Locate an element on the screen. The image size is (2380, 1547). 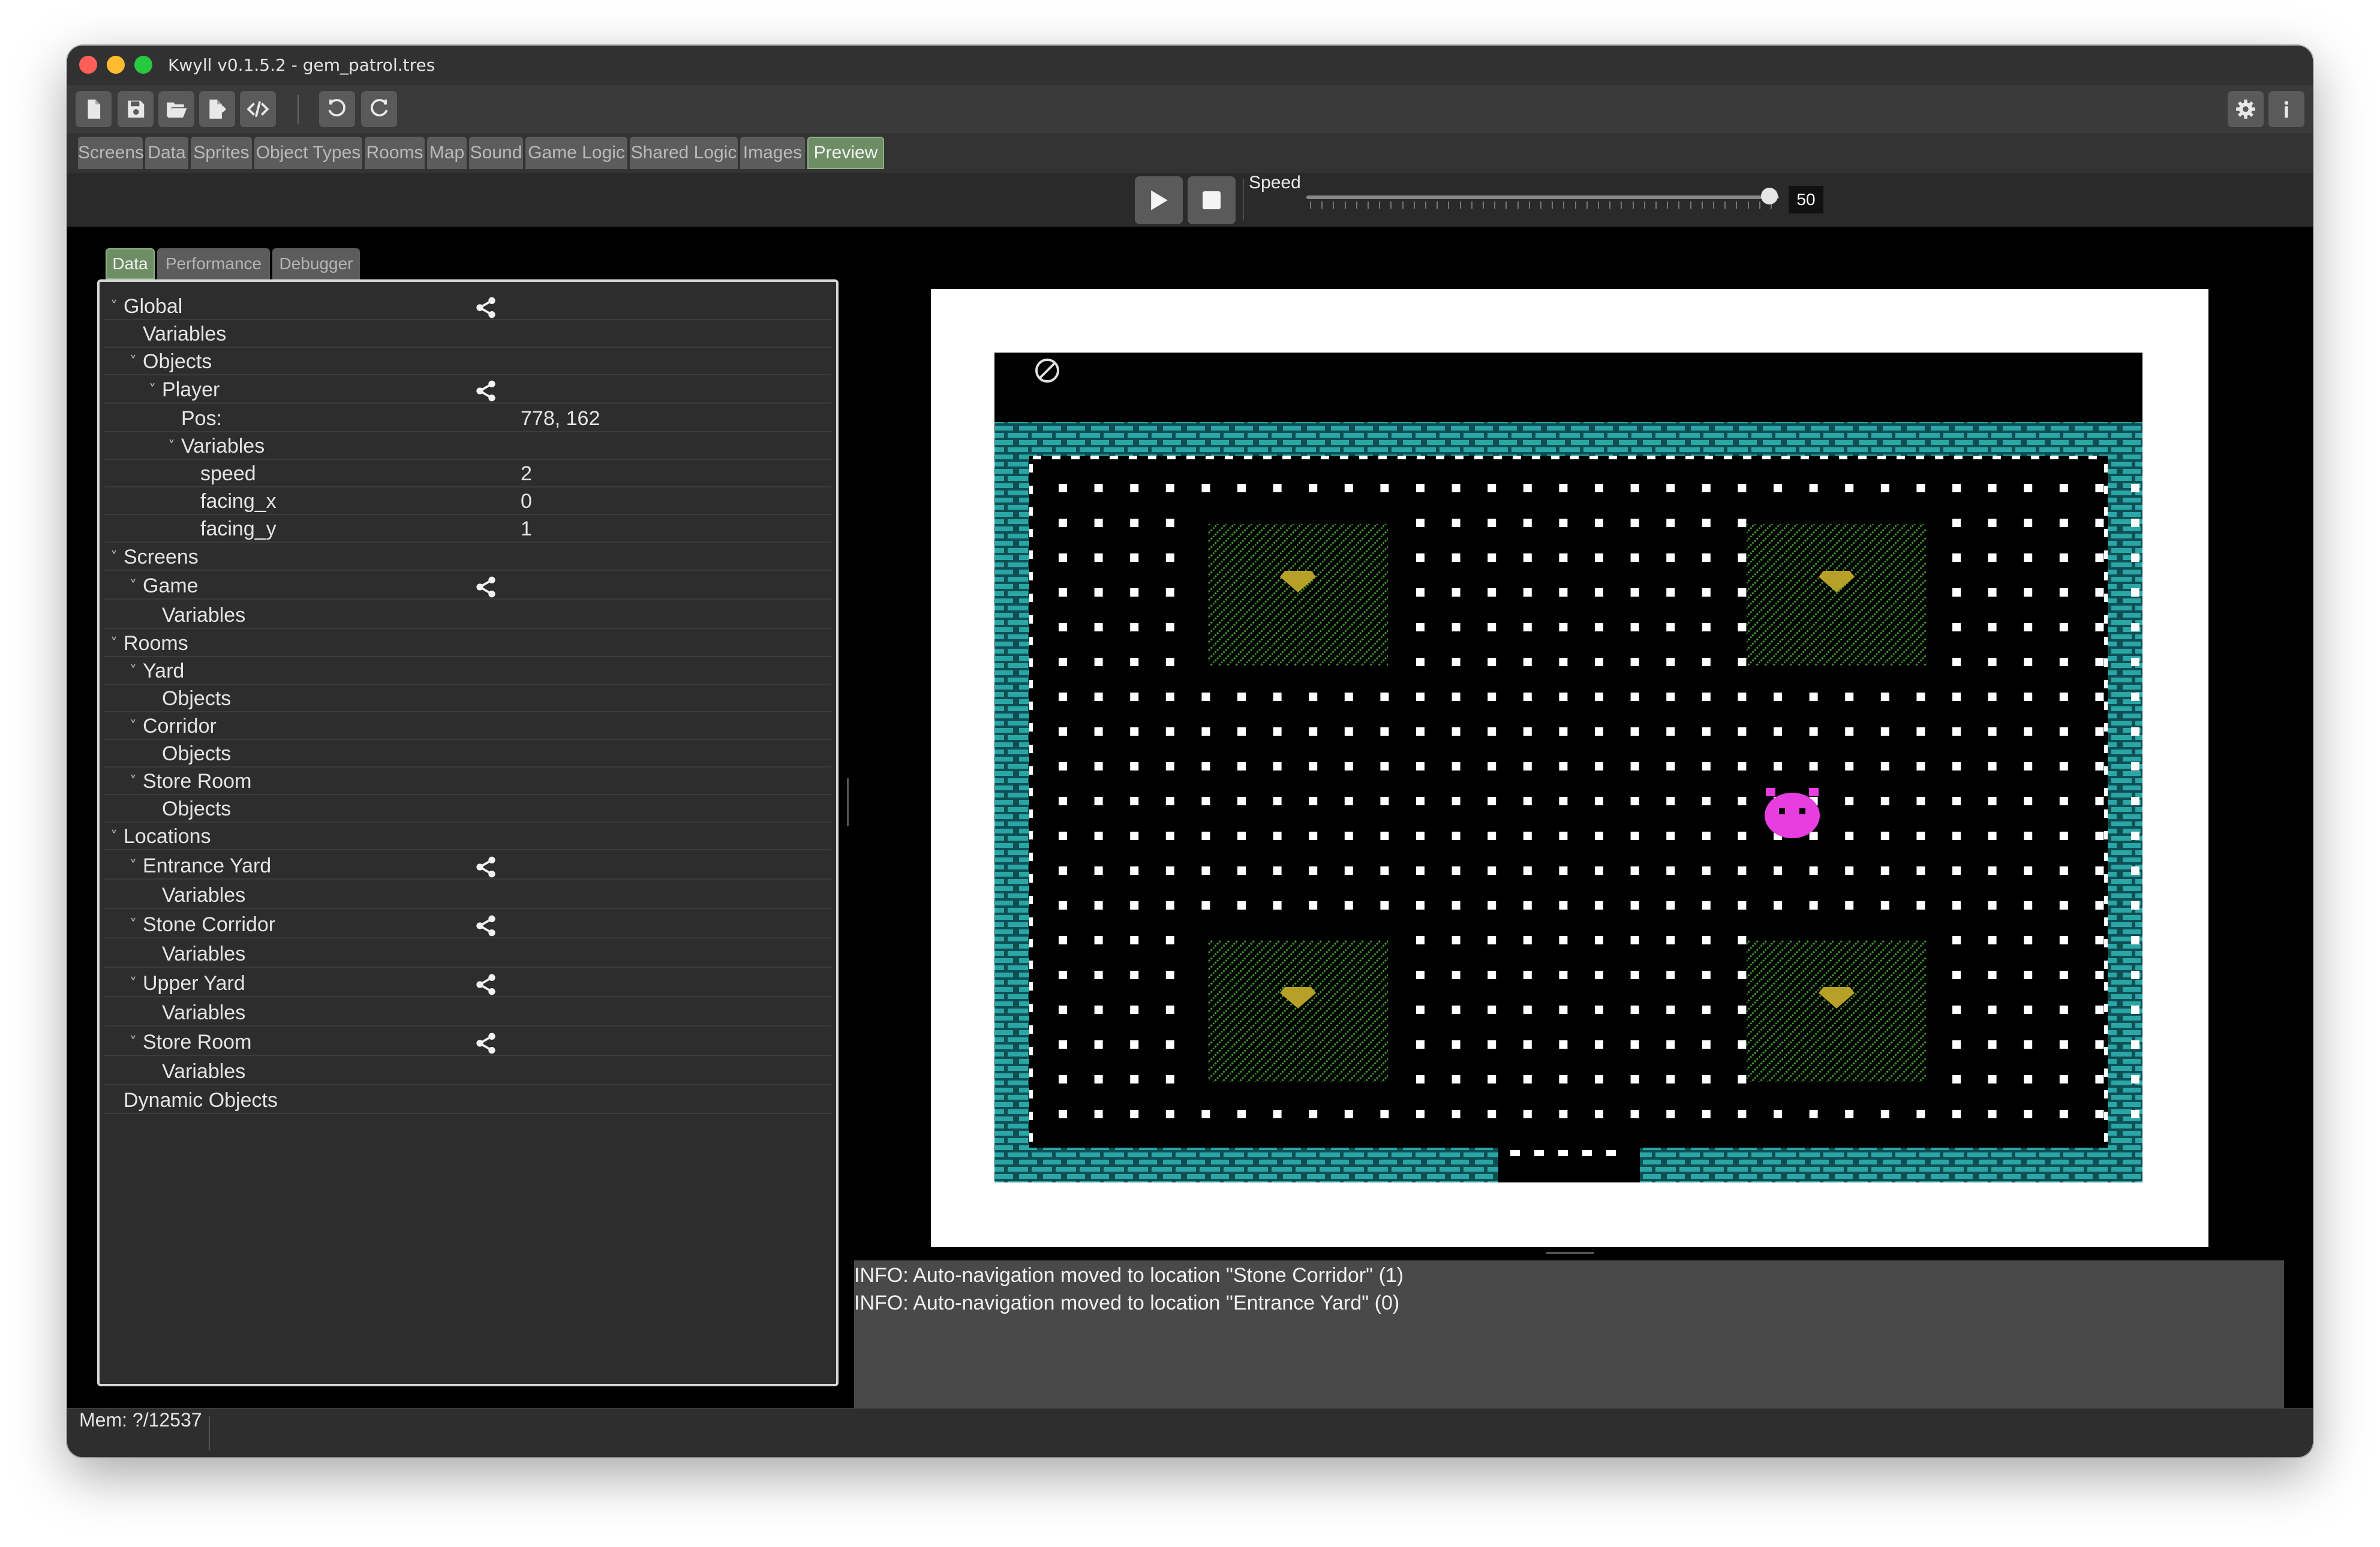
redo-button is located at coordinates (379, 109).